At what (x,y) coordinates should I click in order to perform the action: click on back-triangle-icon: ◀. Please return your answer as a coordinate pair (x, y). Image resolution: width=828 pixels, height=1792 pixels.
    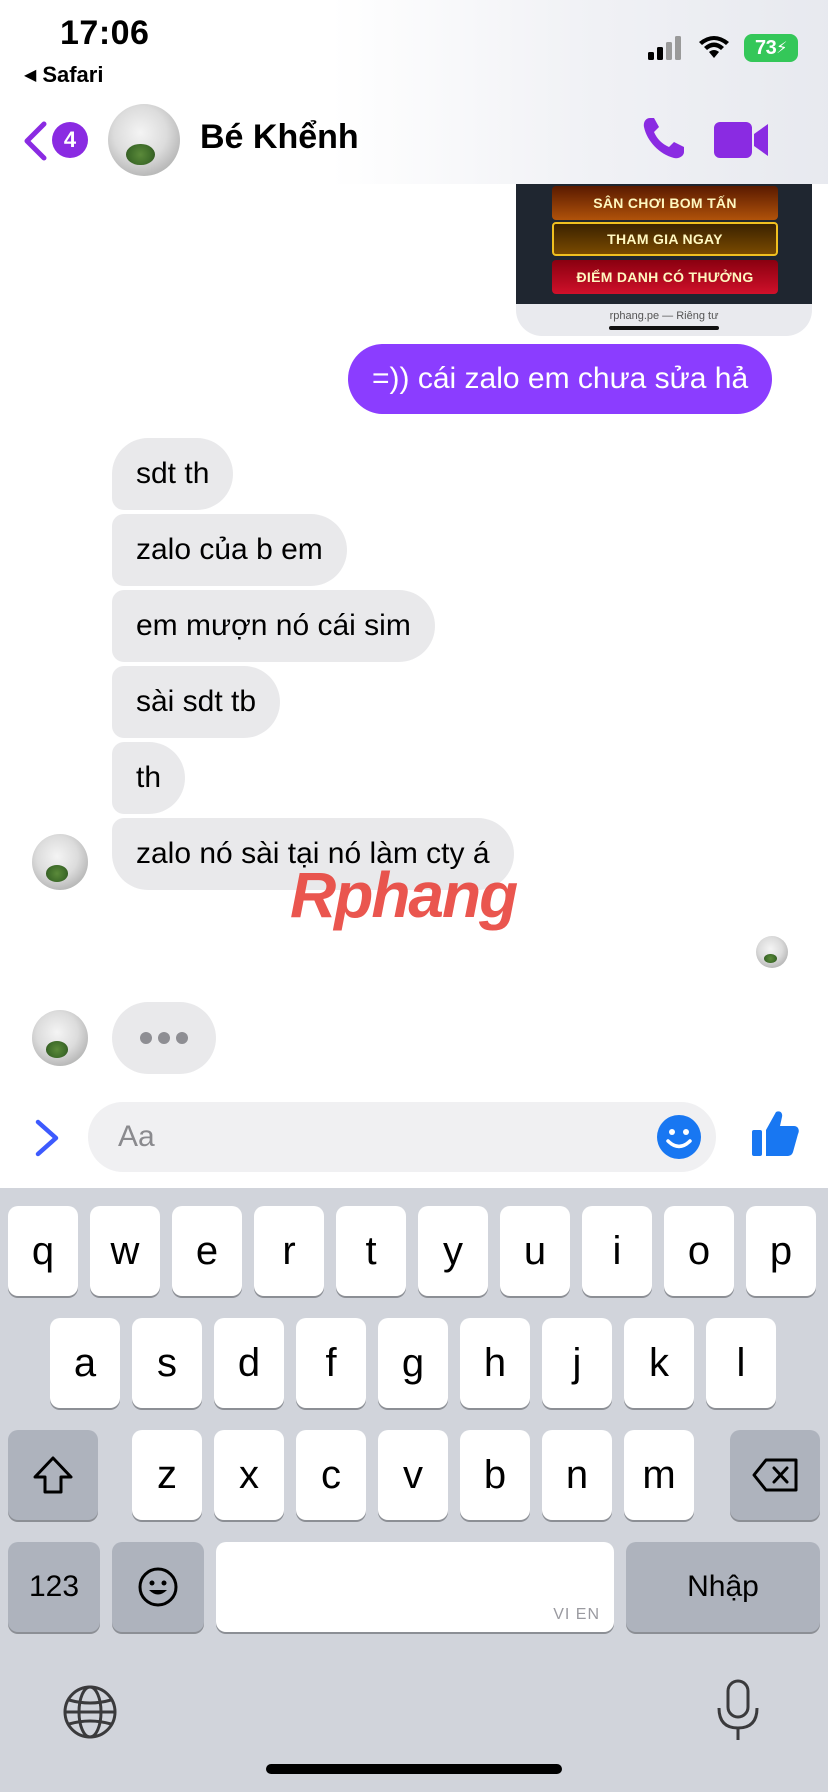
    Looking at the image, I should click on (30, 75).